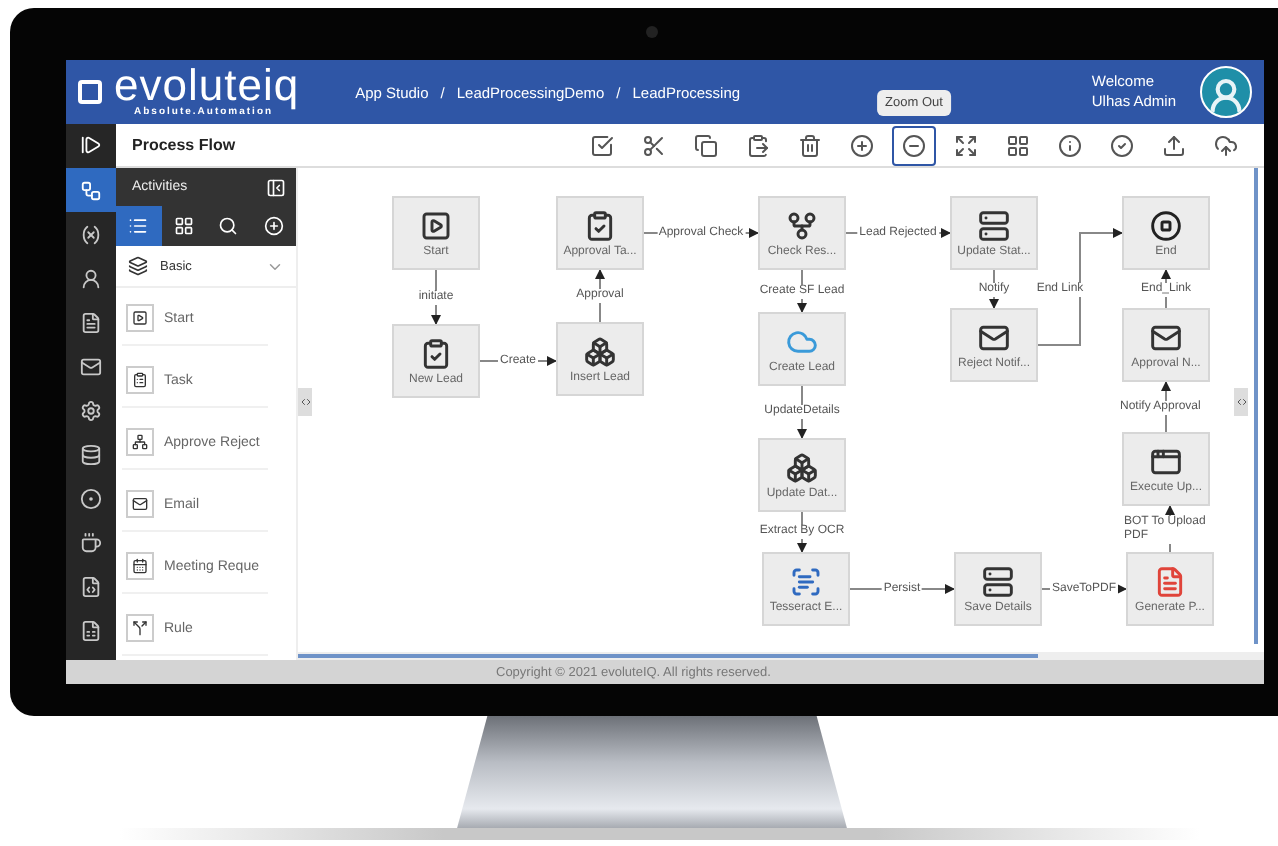 Image resolution: width=1278 pixels, height=846 pixels. I want to click on zoom-in-icon, so click(862, 145).